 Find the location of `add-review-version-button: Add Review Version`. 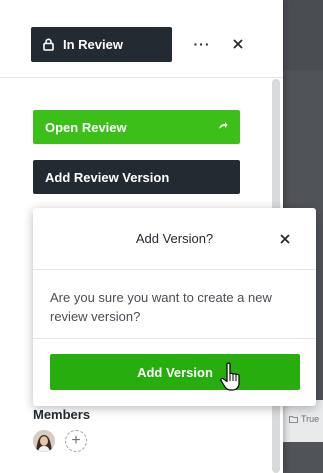

add-review-version-button: Add Review Version is located at coordinates (136, 177).